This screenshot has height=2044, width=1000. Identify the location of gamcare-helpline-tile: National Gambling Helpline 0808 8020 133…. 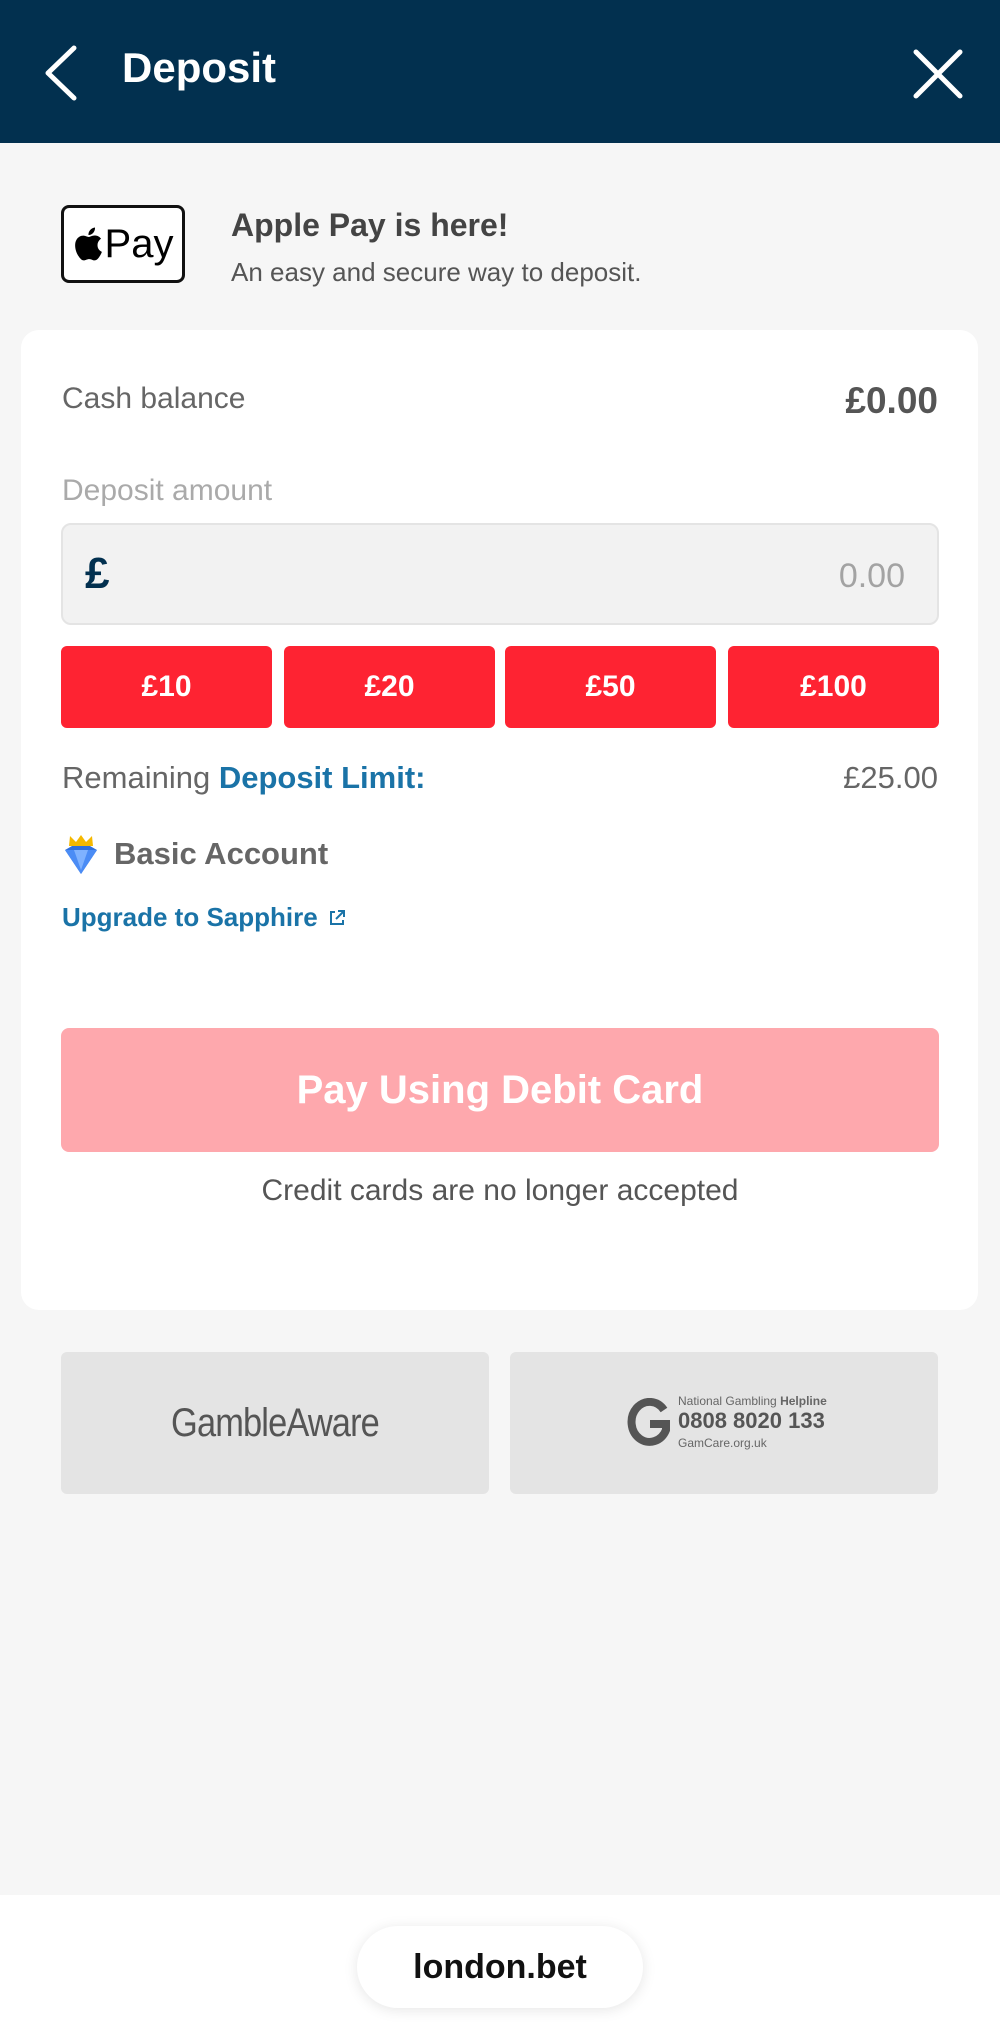
(724, 1423).